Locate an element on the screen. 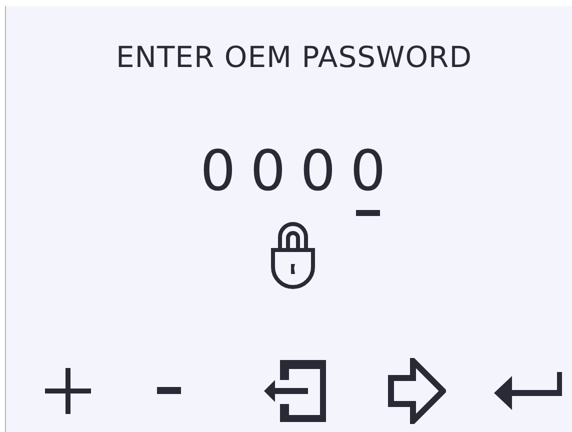 The width and height of the screenshot is (572, 432). enter-icon is located at coordinates (528, 391).